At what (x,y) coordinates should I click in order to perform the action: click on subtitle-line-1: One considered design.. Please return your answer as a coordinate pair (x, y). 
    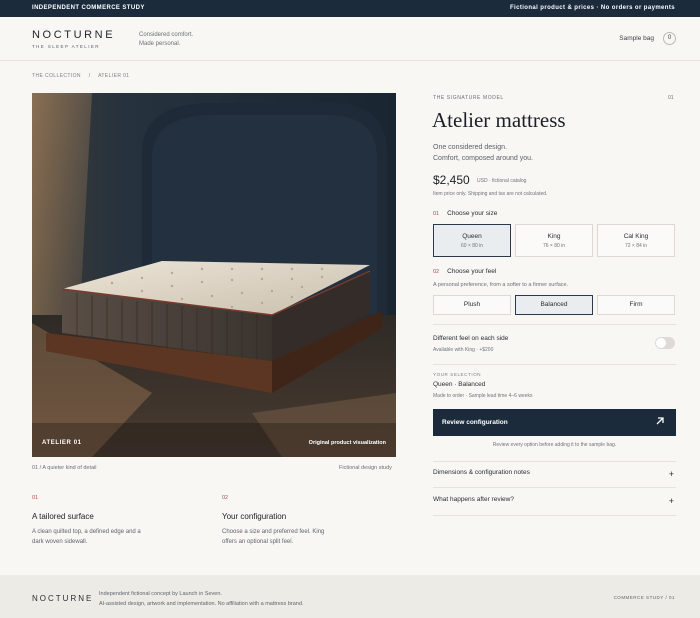
    Looking at the image, I should click on (470, 147).